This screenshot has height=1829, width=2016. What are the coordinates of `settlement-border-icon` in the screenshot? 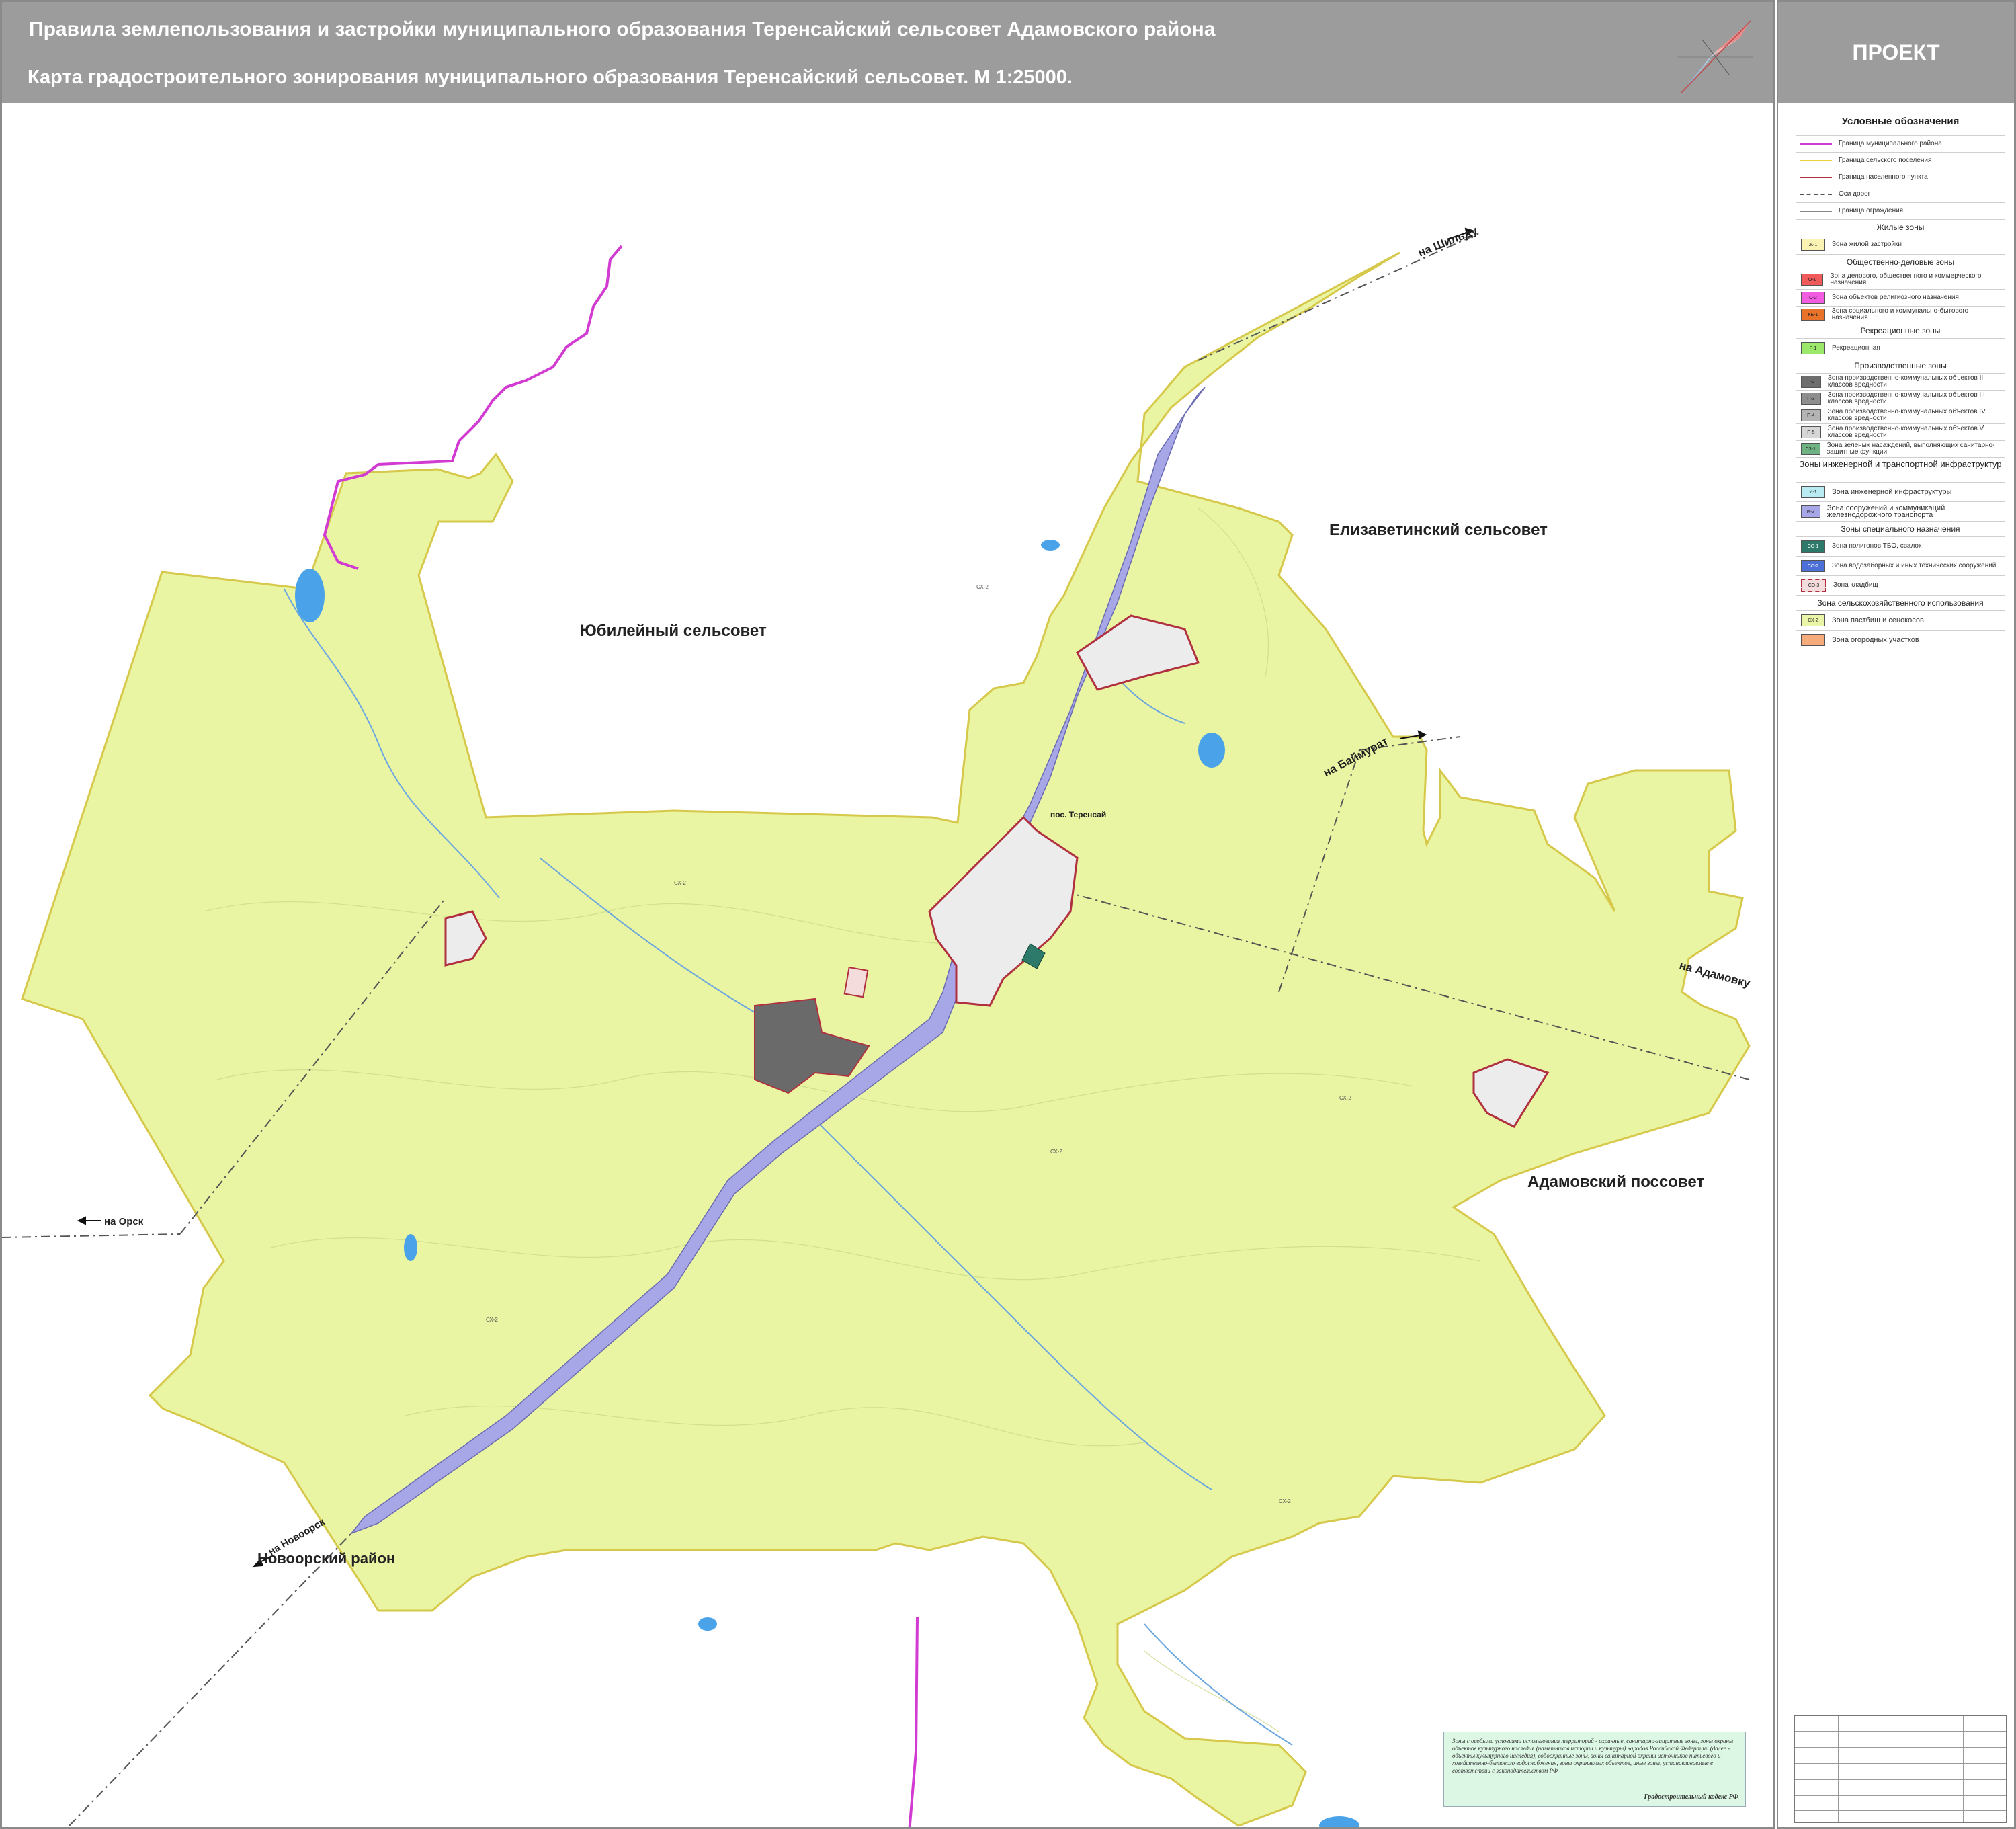 It's located at (1816, 160).